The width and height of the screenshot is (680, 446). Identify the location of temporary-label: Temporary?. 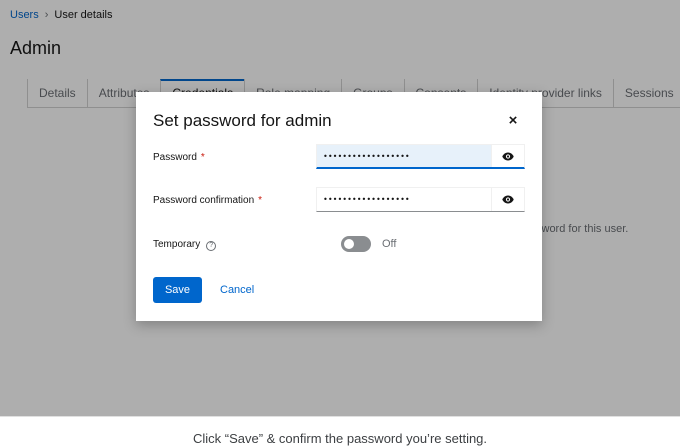
(185, 245).